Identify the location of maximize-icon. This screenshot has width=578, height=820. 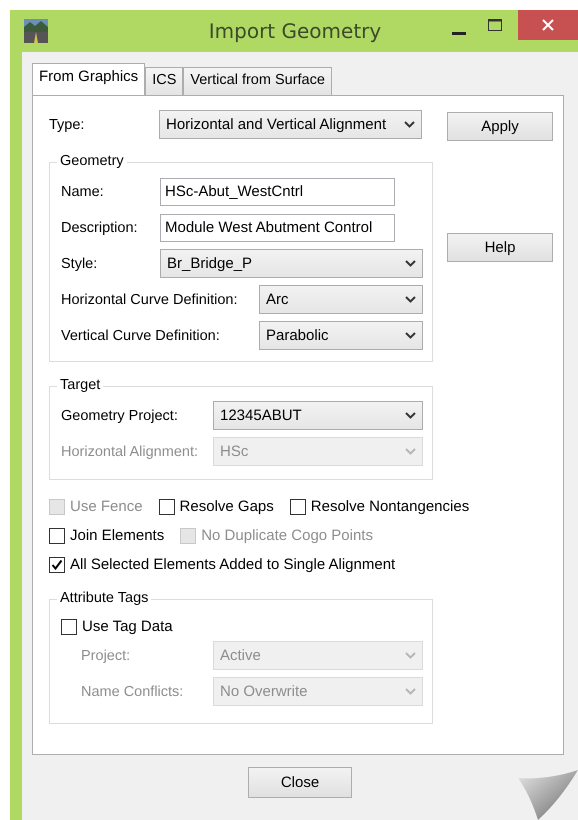
(495, 25).